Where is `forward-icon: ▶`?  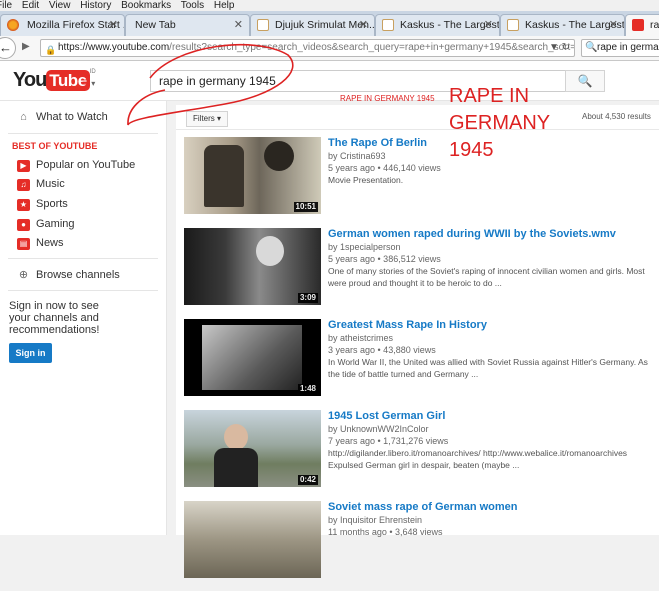 forward-icon: ▶ is located at coordinates (26, 46).